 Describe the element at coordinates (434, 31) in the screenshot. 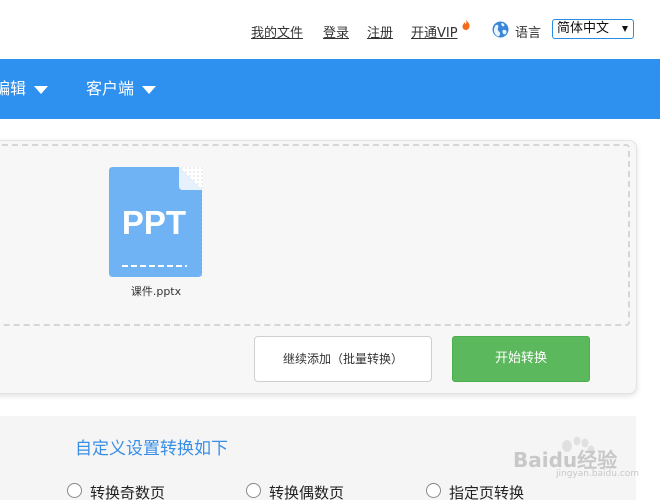

I see `vip-link: 开通VIP` at that location.